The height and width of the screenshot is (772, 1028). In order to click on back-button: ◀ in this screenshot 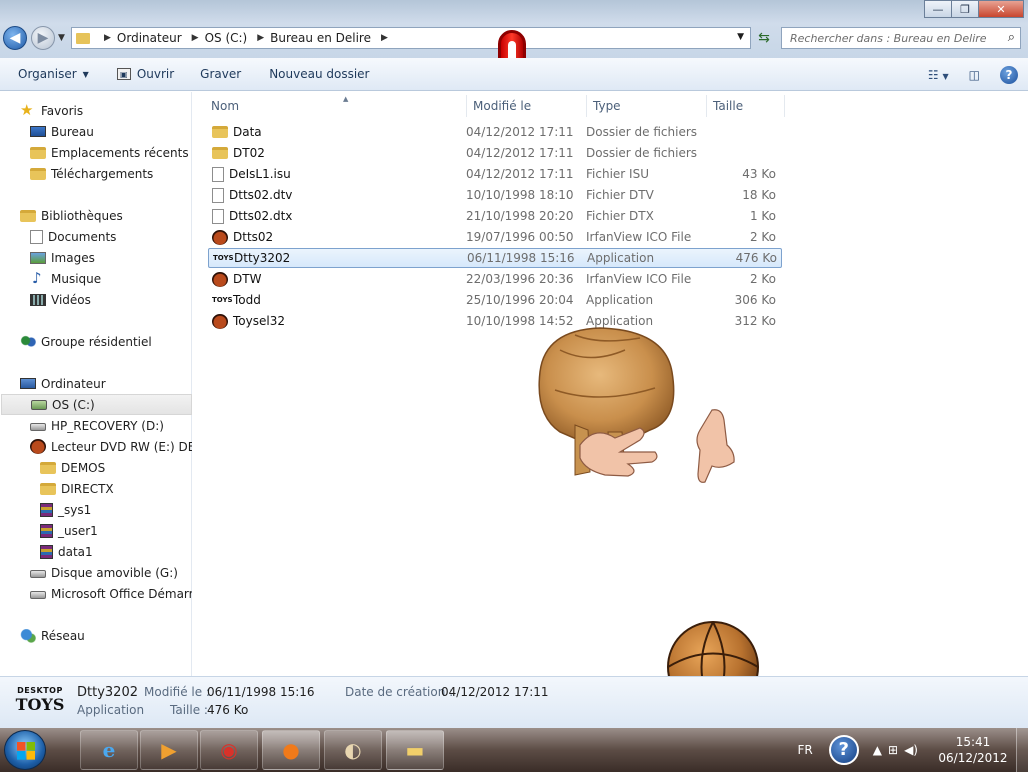, I will do `click(15, 38)`.